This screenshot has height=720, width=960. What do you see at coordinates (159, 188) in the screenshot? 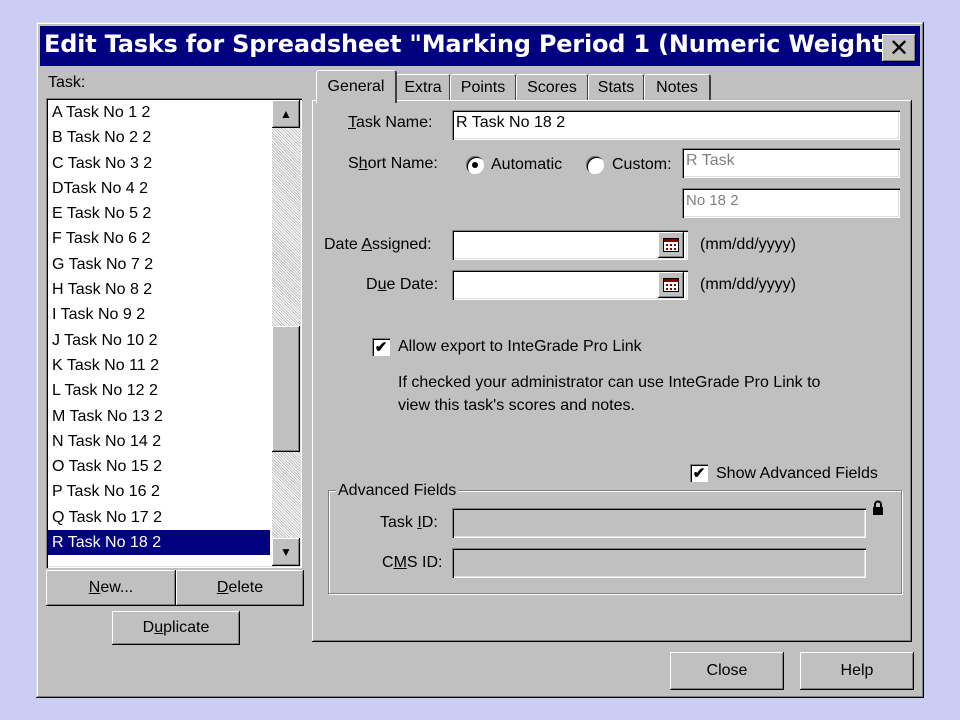
I see `task-list-item: DTask No 4 2` at bounding box center [159, 188].